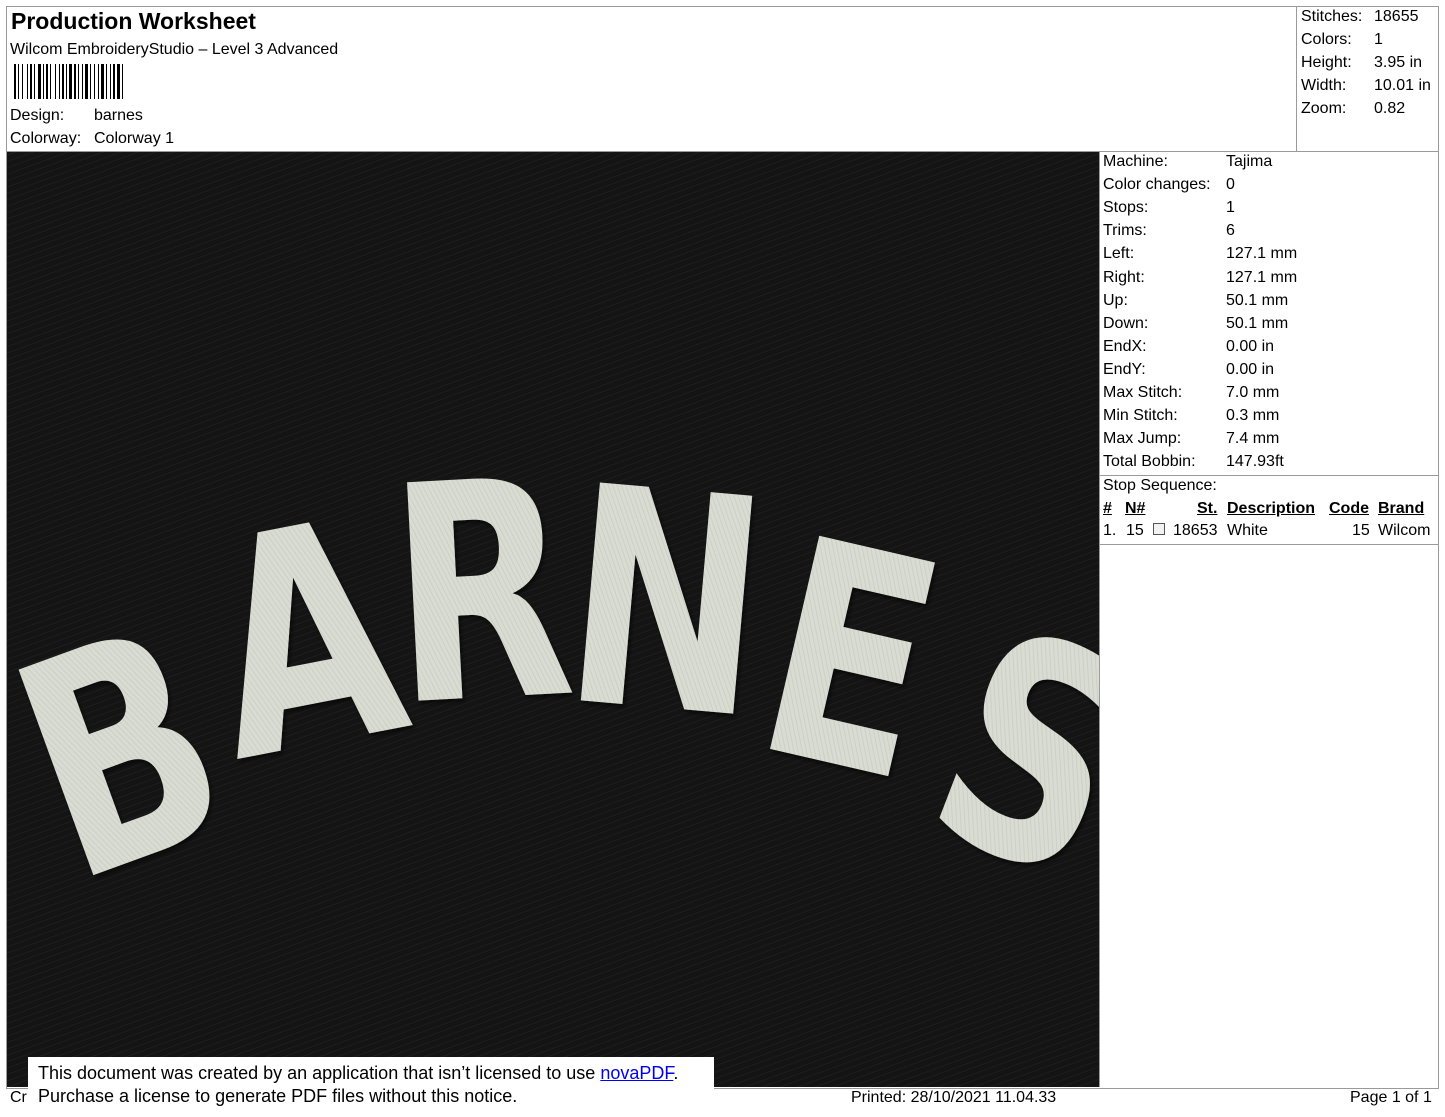 This screenshot has height=1117, width=1445. Describe the element at coordinates (1398, 62) in the screenshot. I see `stat-value: 3.95 in` at that location.